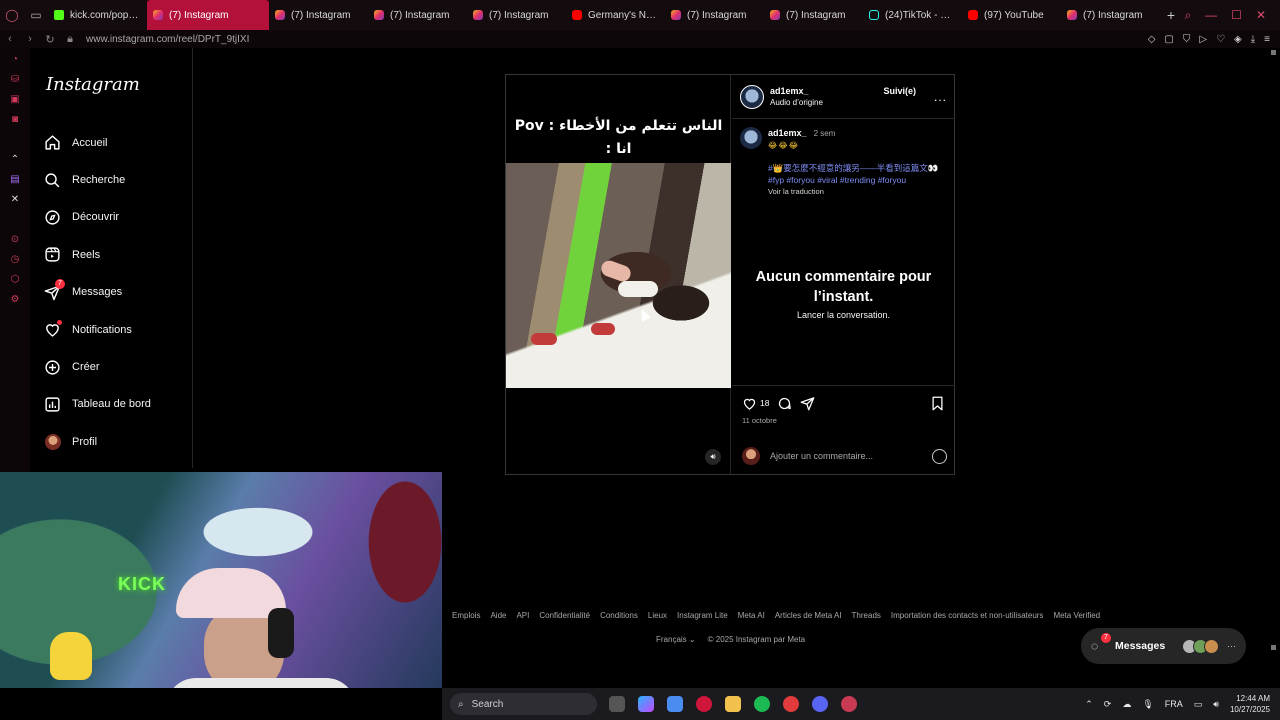 The width and height of the screenshot is (1280, 720). Describe the element at coordinates (10, 39) in the screenshot. I see `back-icon: ‹` at that location.